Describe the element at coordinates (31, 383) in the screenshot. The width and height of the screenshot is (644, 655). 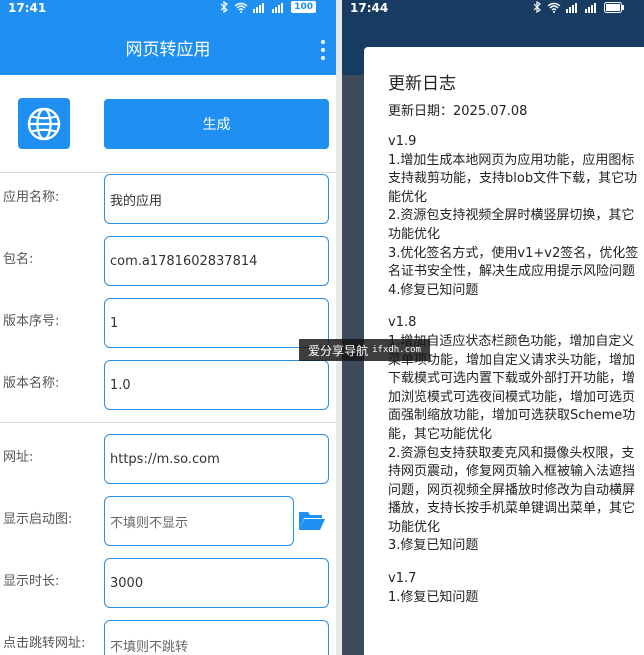
I see `version-name-label: 版本名称:` at that location.